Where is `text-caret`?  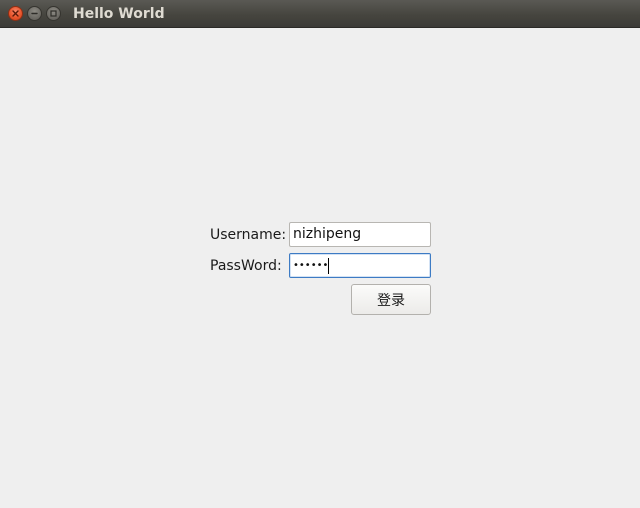
text-caret is located at coordinates (329, 265).